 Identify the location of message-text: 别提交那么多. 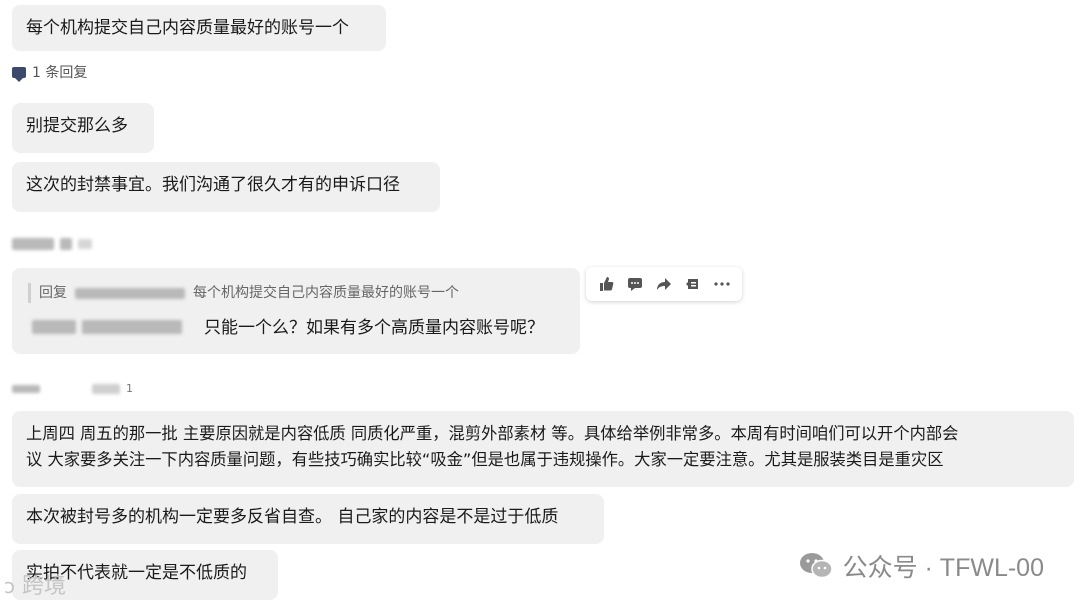
(77, 126).